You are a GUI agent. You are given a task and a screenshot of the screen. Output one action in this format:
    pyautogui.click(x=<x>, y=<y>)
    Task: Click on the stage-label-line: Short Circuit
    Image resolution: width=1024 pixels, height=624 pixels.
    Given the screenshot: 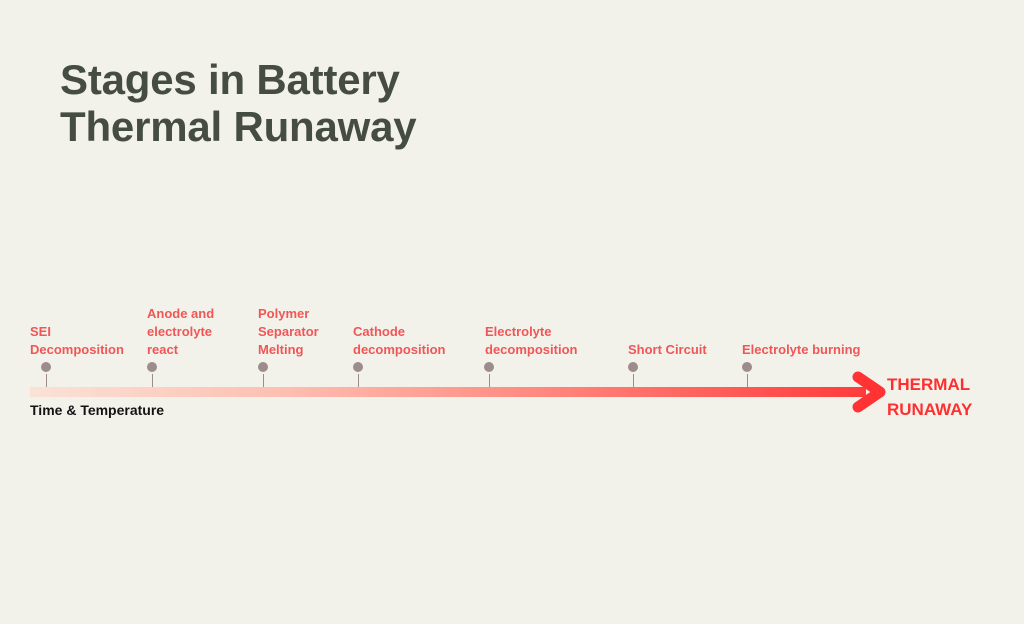 What is the action you would take?
    pyautogui.click(x=667, y=349)
    